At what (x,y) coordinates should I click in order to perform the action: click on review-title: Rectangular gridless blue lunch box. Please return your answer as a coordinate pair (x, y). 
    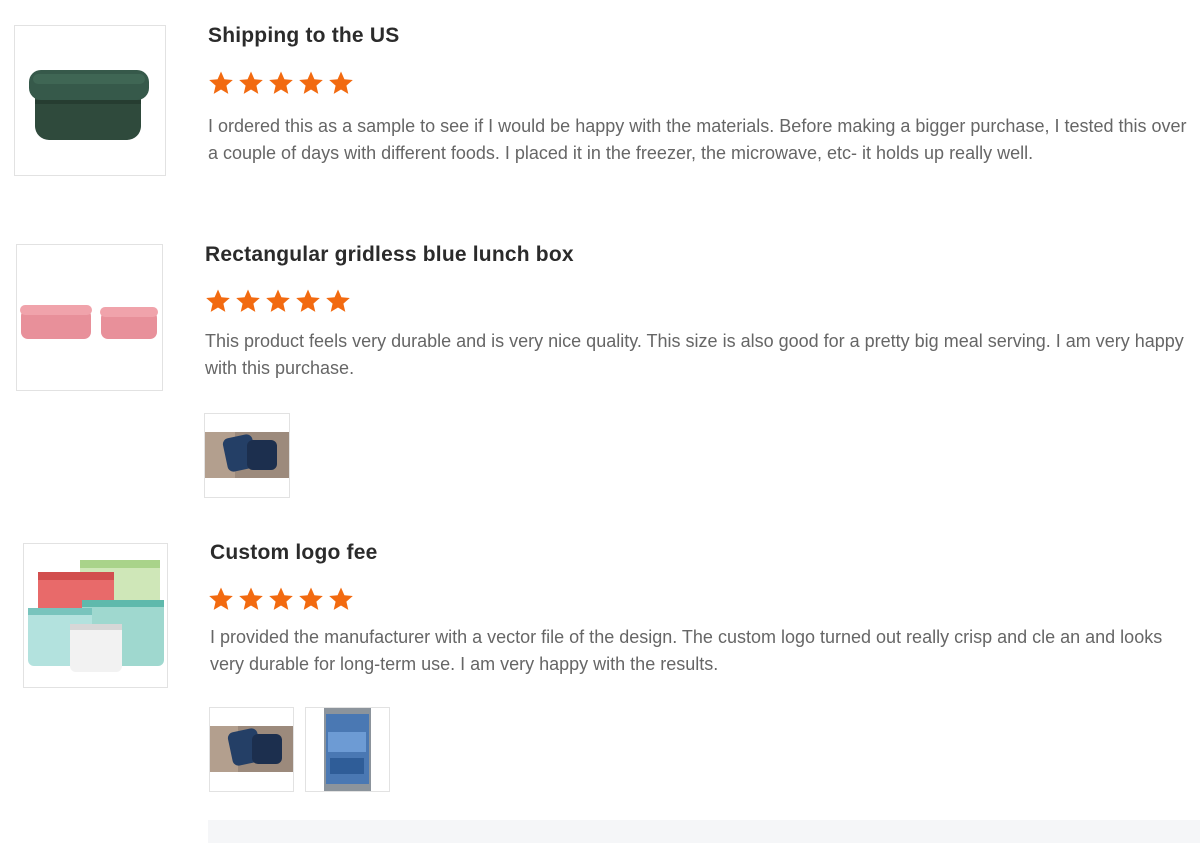
    Looking at the image, I should click on (389, 254).